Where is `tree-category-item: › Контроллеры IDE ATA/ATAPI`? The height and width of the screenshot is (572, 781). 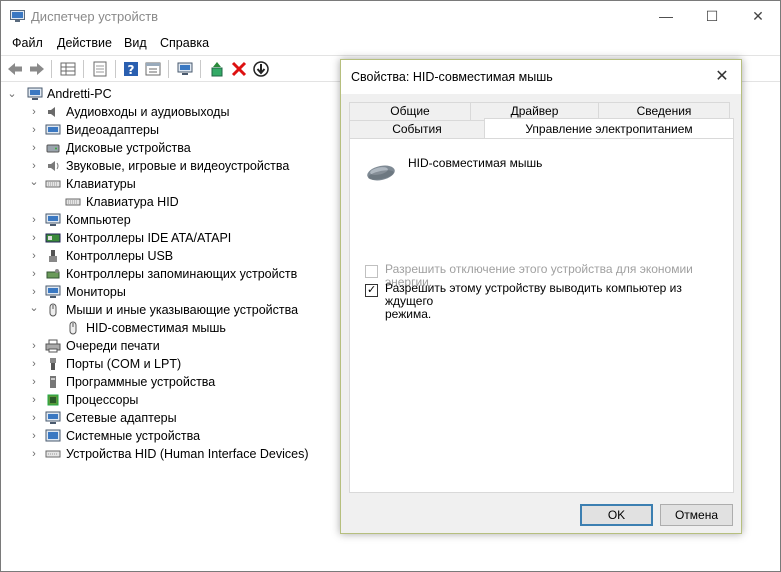
tree-category-item: › Контроллеры IDE ATA/ATAPI is located at coordinates (166, 238).